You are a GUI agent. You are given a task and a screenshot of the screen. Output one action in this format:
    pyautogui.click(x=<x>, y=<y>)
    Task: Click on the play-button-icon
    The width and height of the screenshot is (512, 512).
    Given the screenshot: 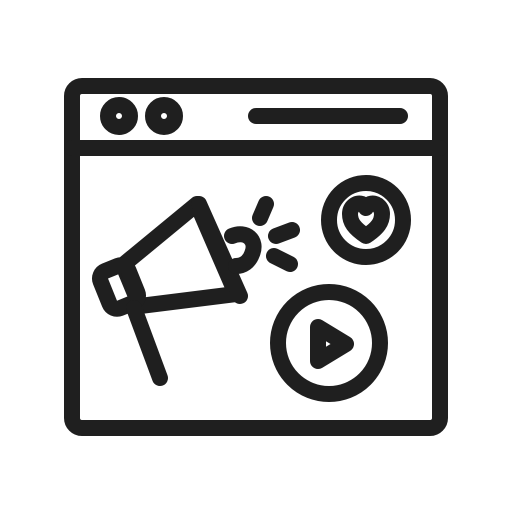 What is the action you would take?
    pyautogui.click(x=329, y=343)
    